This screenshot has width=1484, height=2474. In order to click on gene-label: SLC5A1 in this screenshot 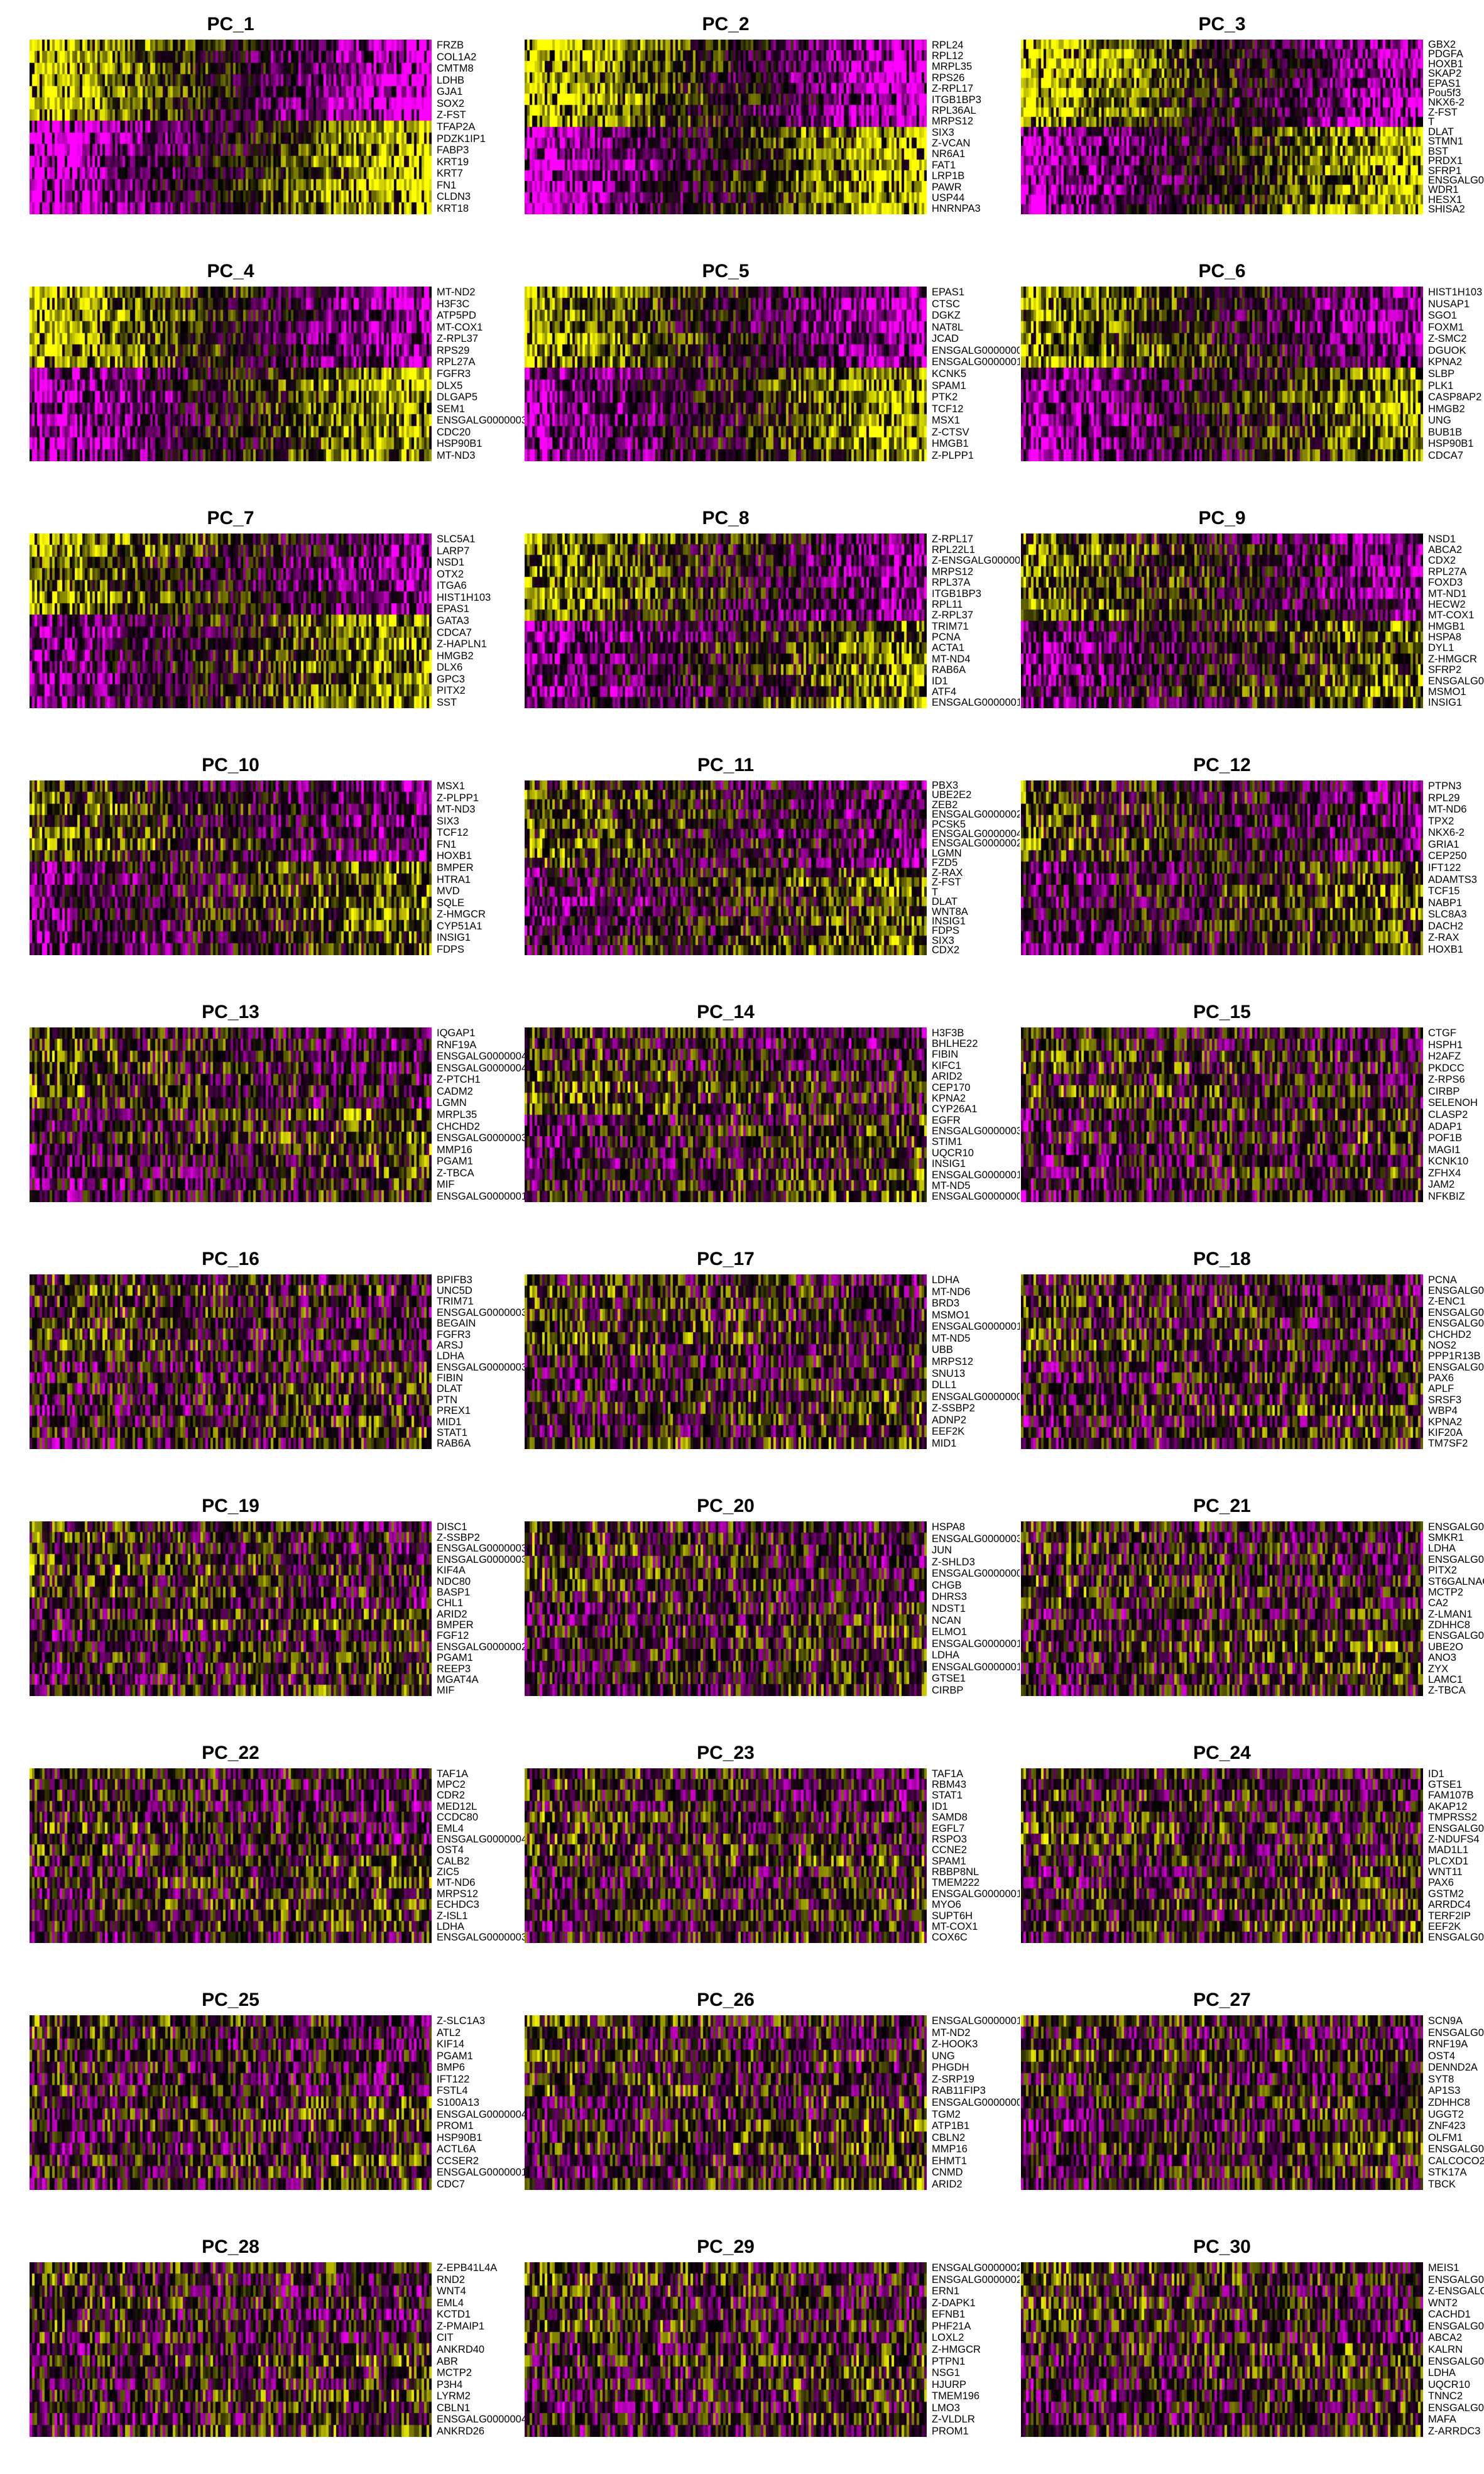, I will do `click(456, 539)`.